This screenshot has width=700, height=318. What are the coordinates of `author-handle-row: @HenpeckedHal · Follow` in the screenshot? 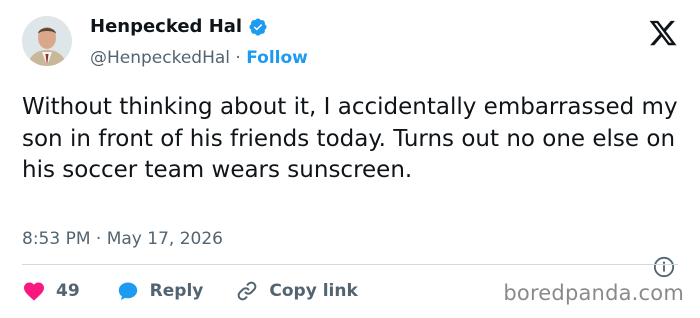 It's located at (199, 58).